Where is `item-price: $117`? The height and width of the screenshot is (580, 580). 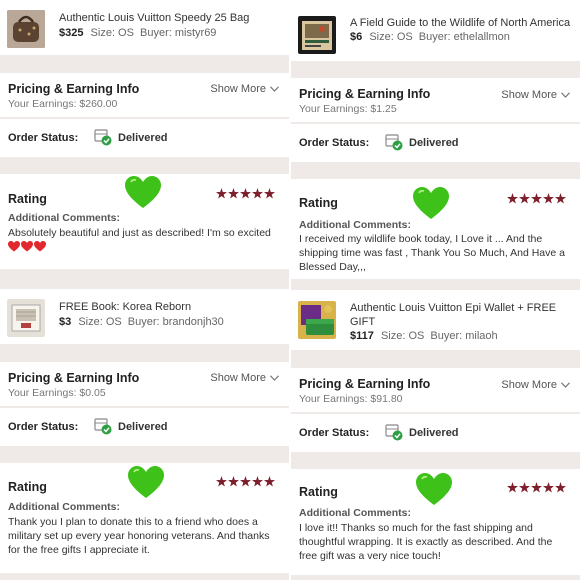 item-price: $117 is located at coordinates (362, 336).